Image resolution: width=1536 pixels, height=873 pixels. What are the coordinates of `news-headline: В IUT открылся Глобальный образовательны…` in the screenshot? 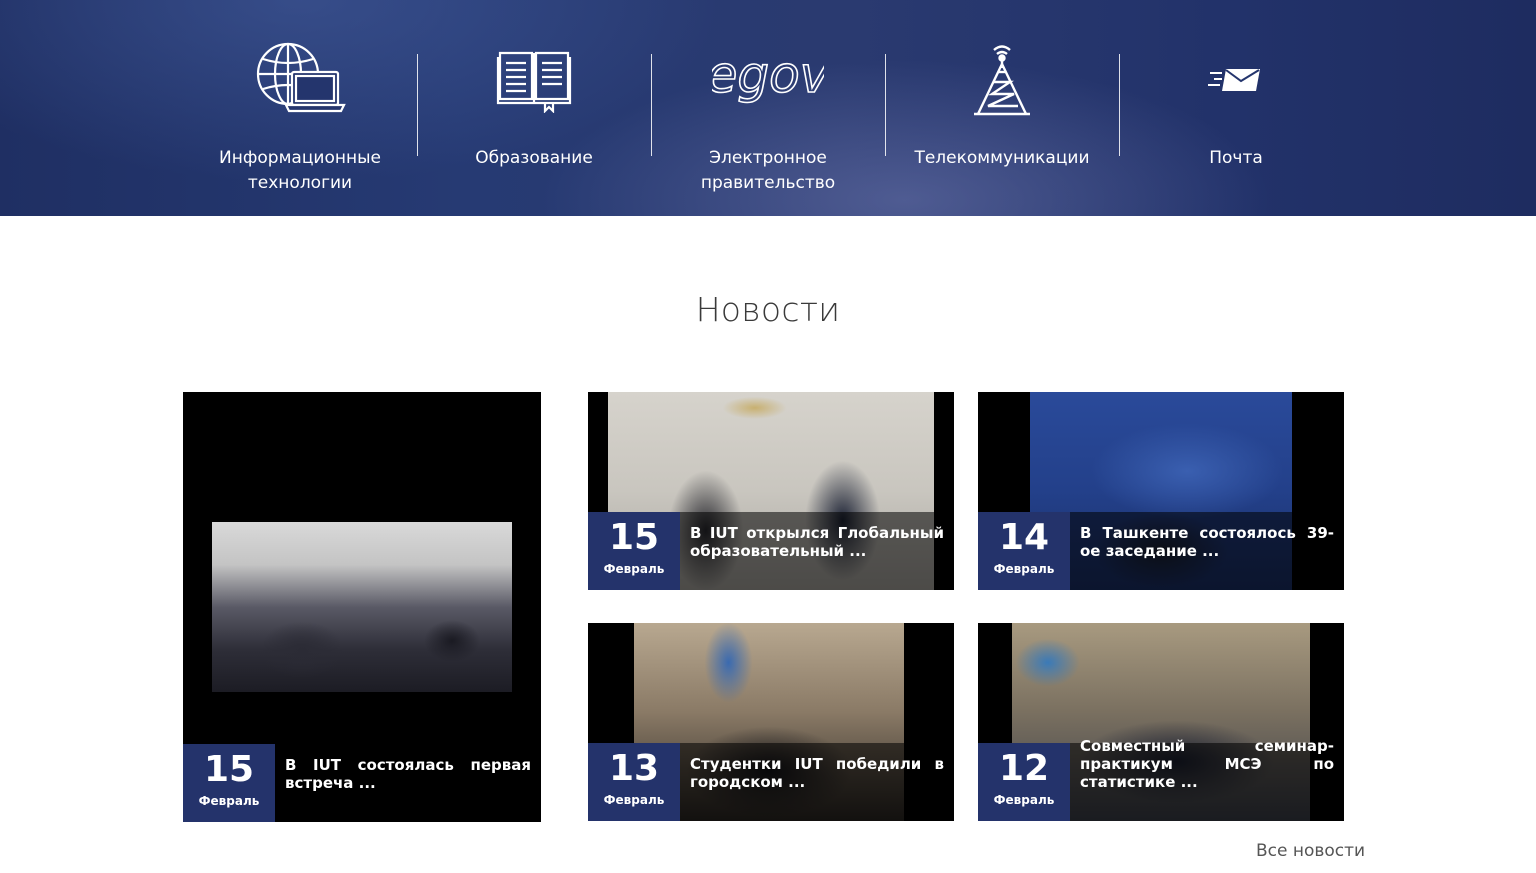 It's located at (817, 542).